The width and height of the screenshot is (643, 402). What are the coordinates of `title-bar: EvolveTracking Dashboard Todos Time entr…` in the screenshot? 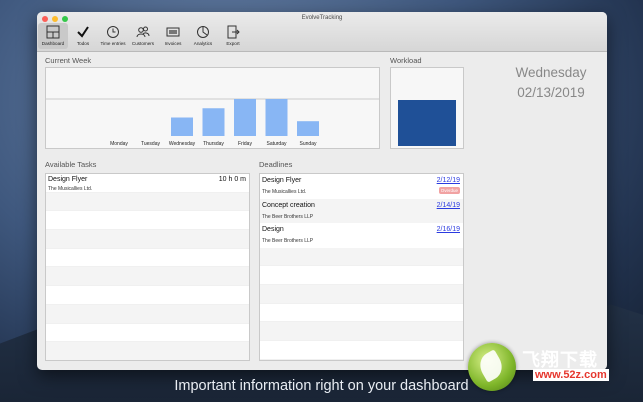 It's located at (322, 32).